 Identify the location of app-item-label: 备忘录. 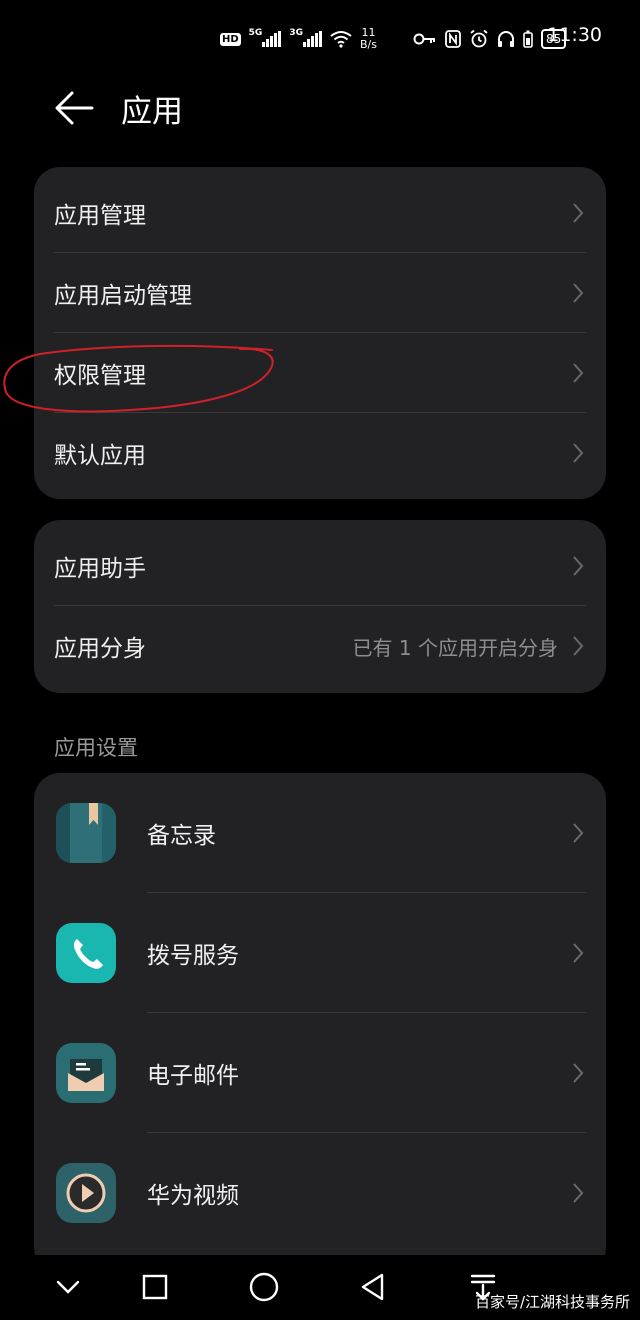
(181, 836).